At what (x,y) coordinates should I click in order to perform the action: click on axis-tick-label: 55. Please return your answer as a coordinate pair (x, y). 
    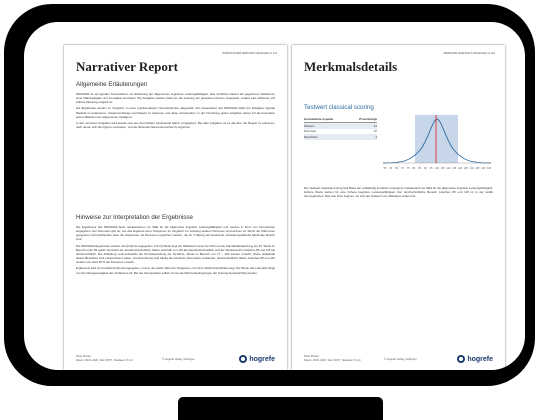
    Looking at the image, I should click on (385, 168).